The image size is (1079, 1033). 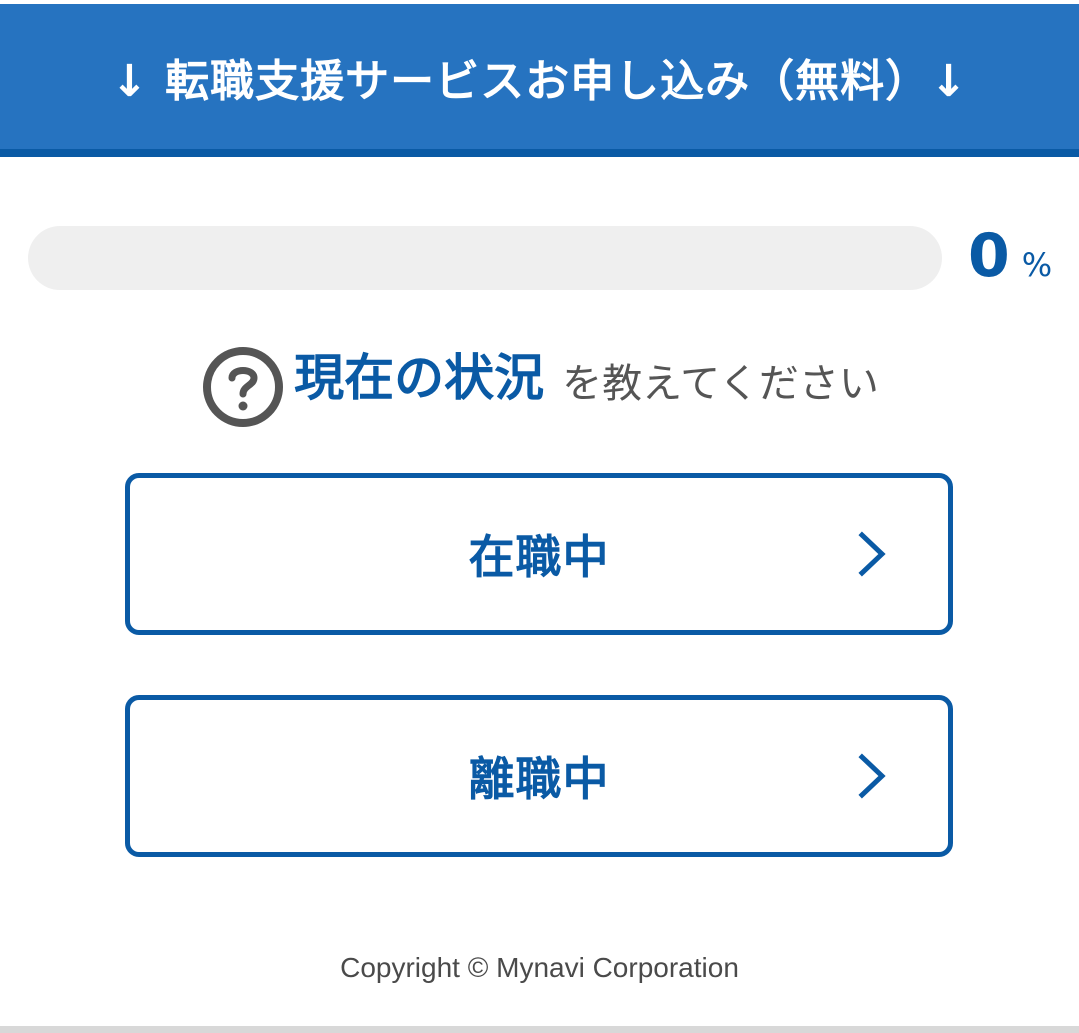 I want to click on question-strong-text: 現在の状況, so click(x=419, y=378).